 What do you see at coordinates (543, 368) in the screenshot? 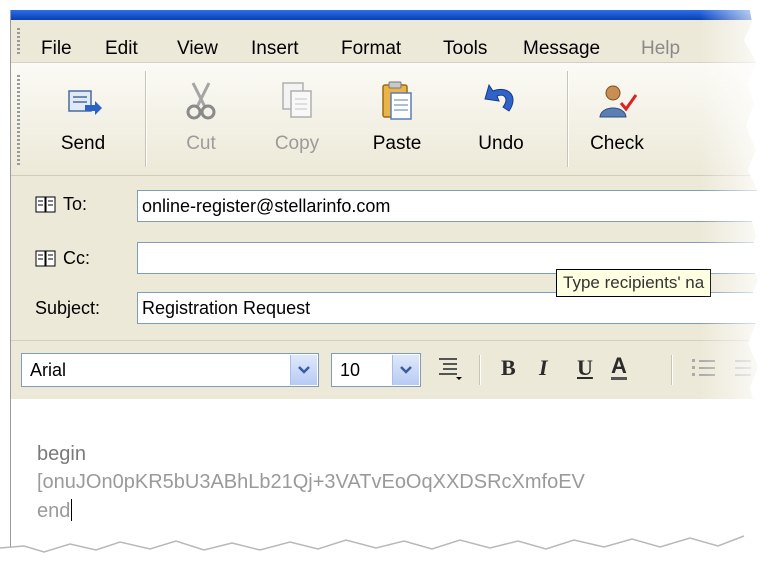
I see `italic-button: I` at bounding box center [543, 368].